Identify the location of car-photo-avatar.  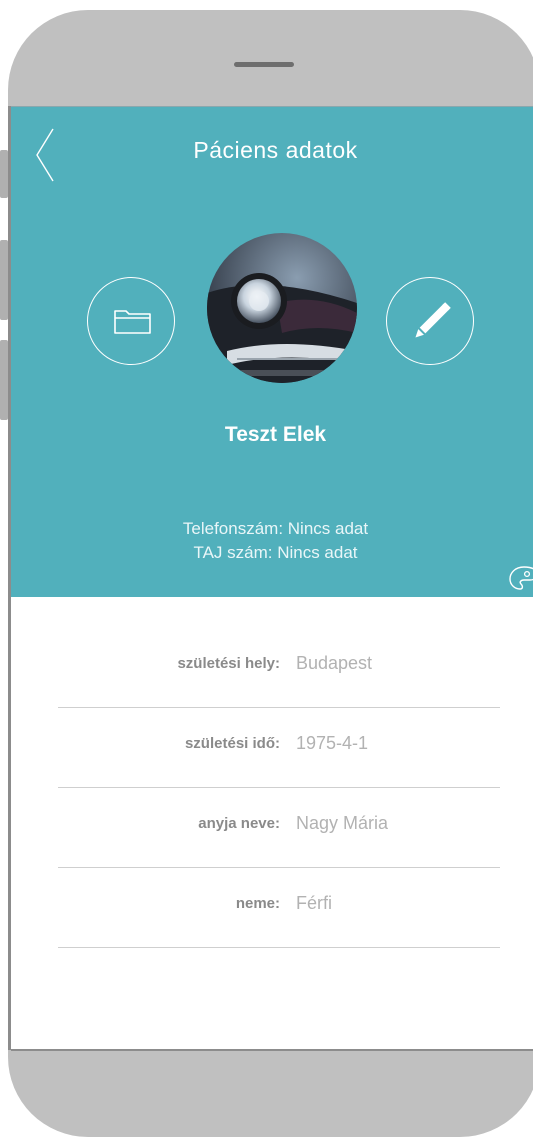
(282, 308).